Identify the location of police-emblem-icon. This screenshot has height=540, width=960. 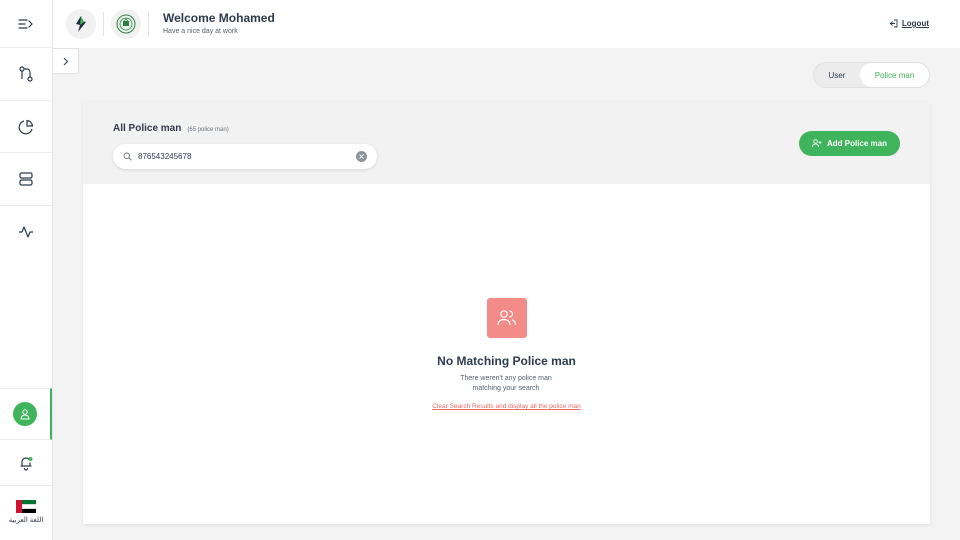
(126, 24).